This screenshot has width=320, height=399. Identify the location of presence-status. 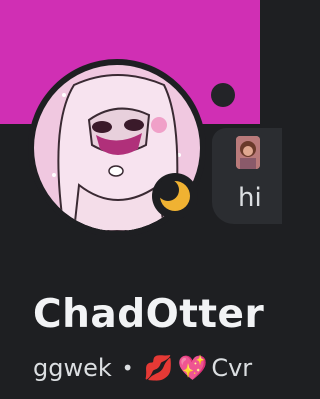
(175, 196).